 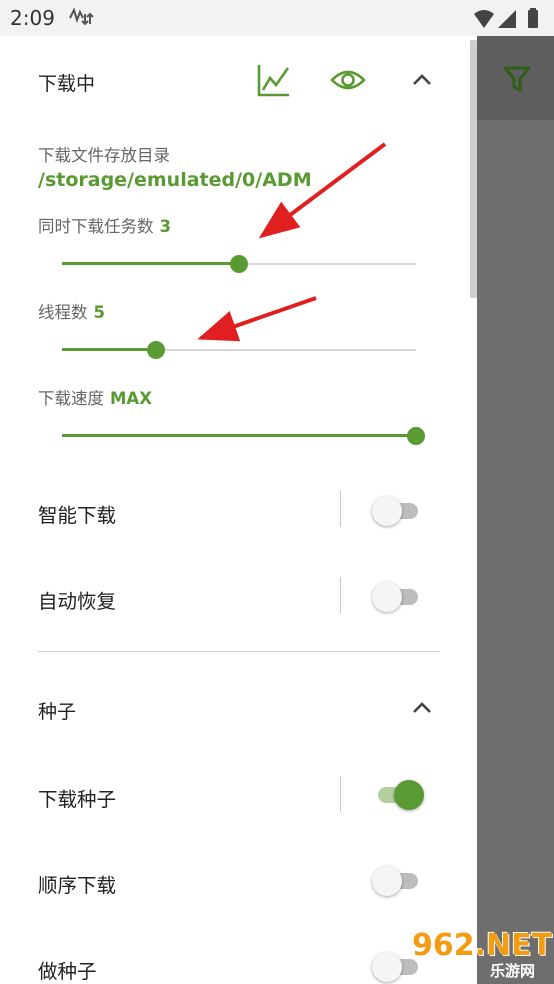 I want to click on threads-slider-thumb, so click(x=155, y=350).